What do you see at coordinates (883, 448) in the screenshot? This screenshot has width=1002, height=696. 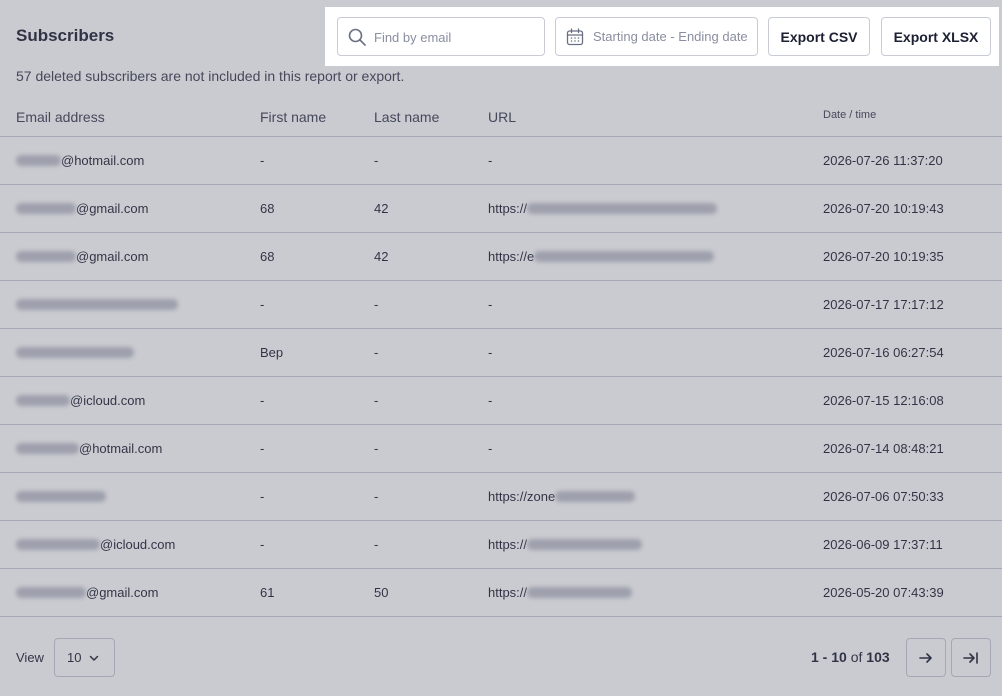 I see `datetime-cell: 2026-07-14 08:48:21` at bounding box center [883, 448].